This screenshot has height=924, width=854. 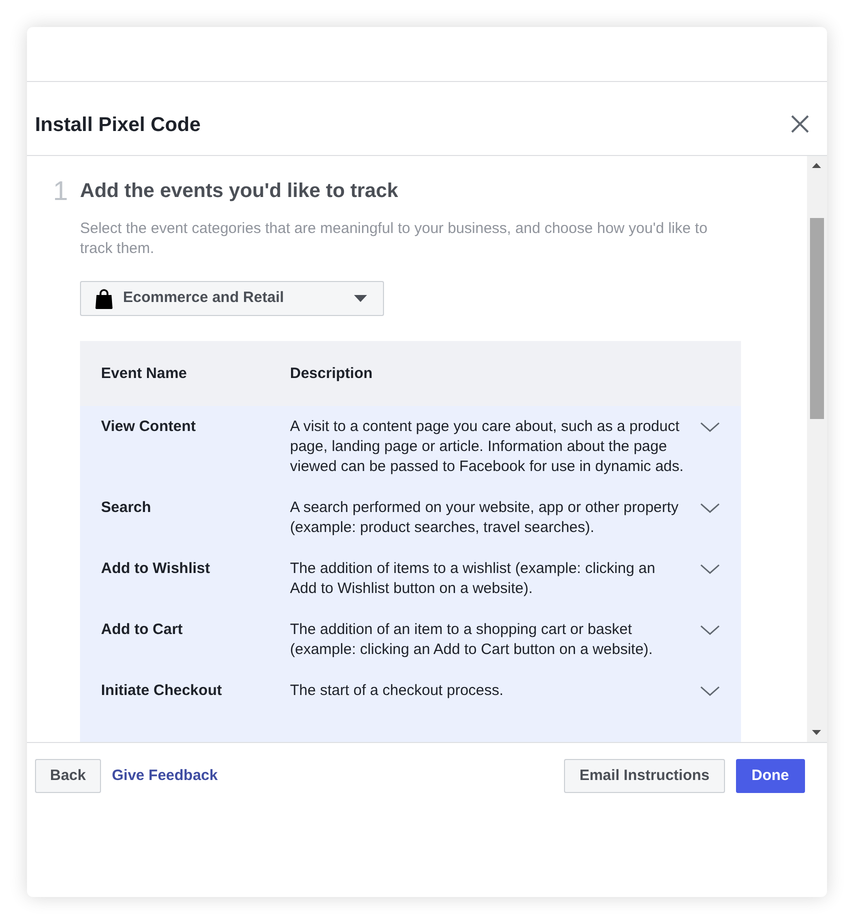 I want to click on category-dropdown: Ecommerce and Retail, so click(x=232, y=298).